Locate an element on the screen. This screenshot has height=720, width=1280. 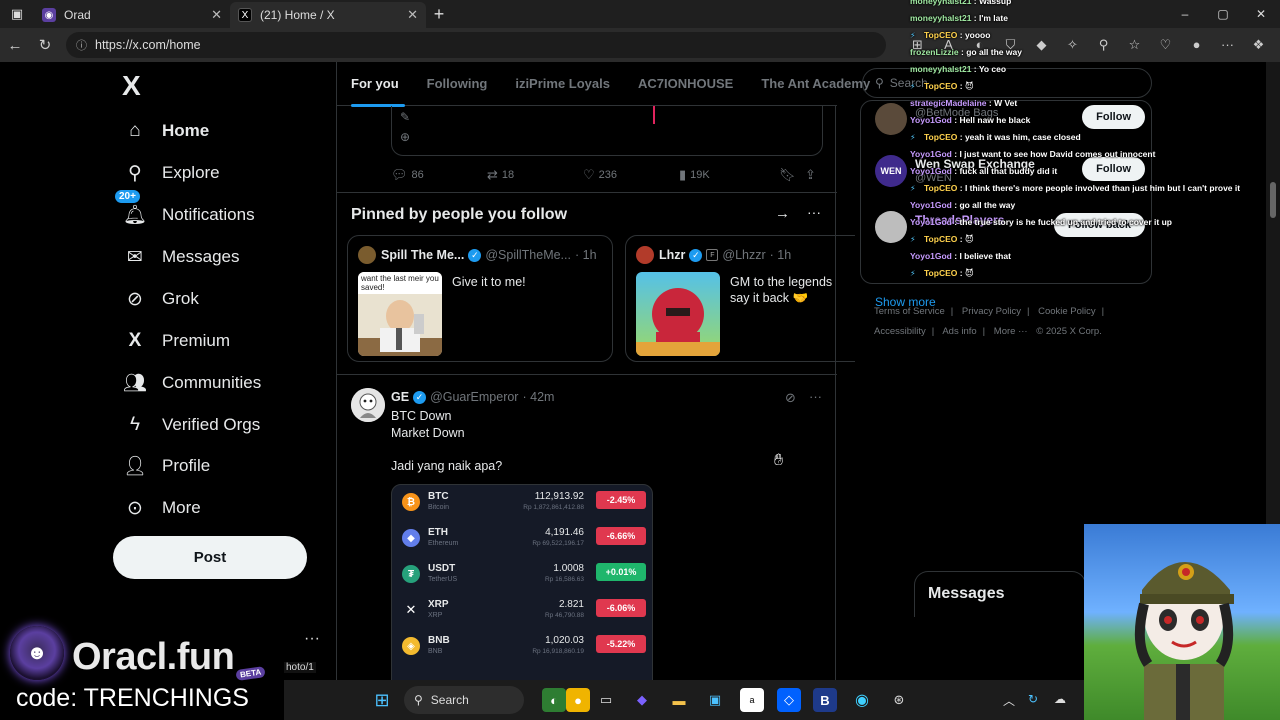
nav-item-more: ⊙ More is located at coordinates (161, 508).